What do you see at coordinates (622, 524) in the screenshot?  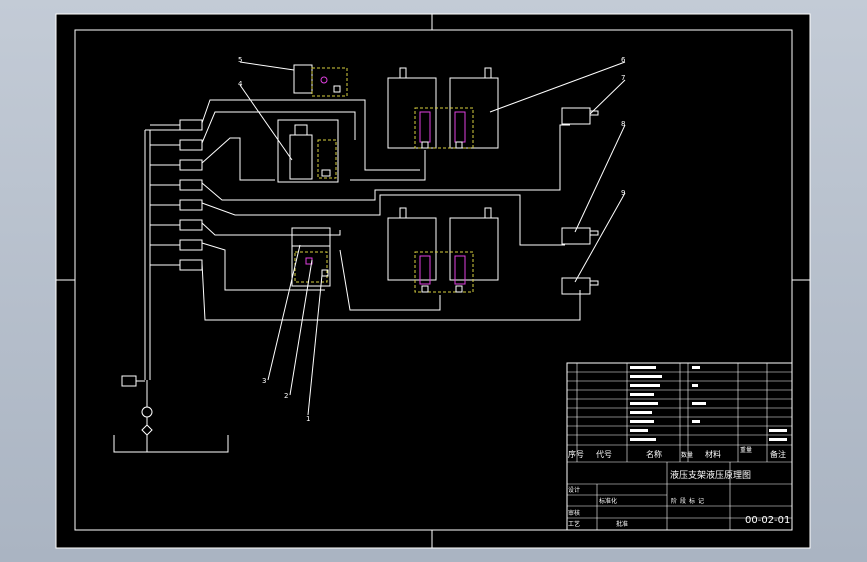 I see `label-approve: 批准` at bounding box center [622, 524].